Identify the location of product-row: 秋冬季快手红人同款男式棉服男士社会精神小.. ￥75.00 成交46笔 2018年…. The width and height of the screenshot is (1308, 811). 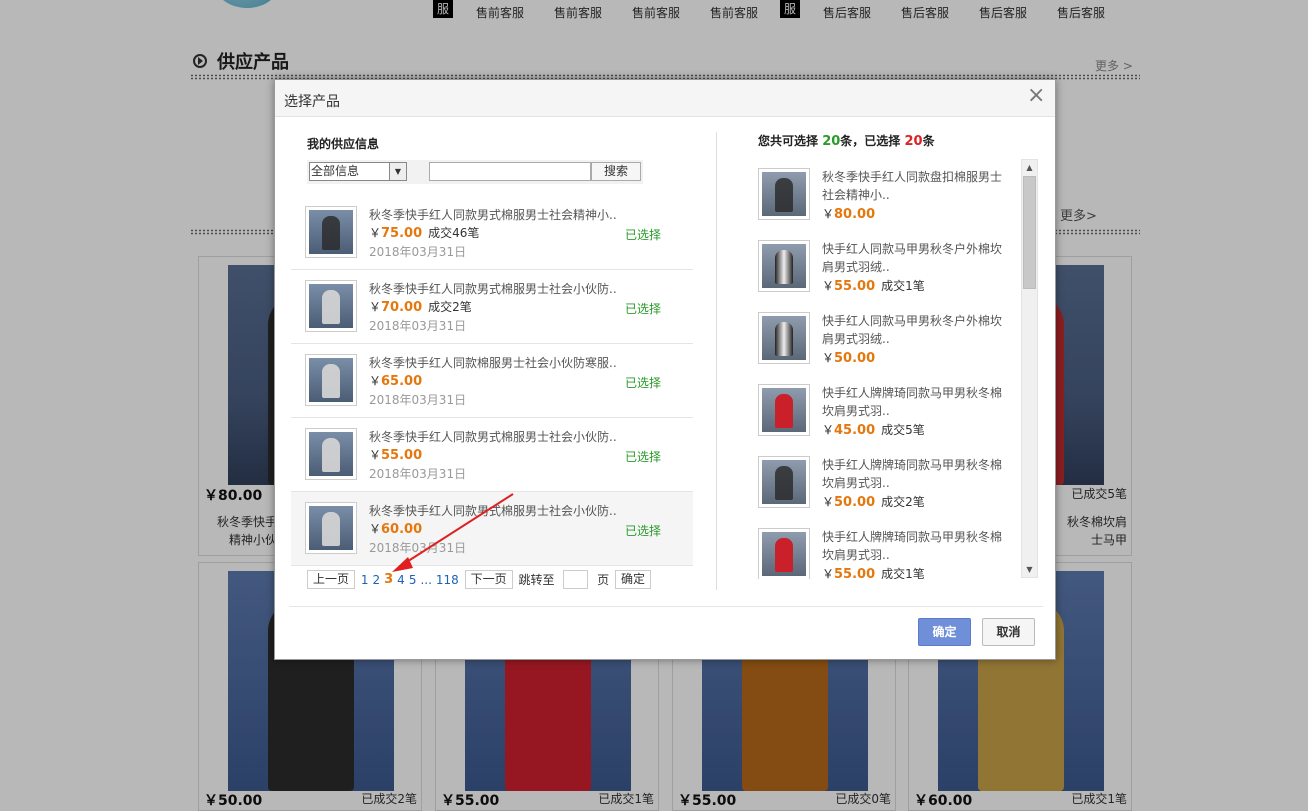
(492, 233).